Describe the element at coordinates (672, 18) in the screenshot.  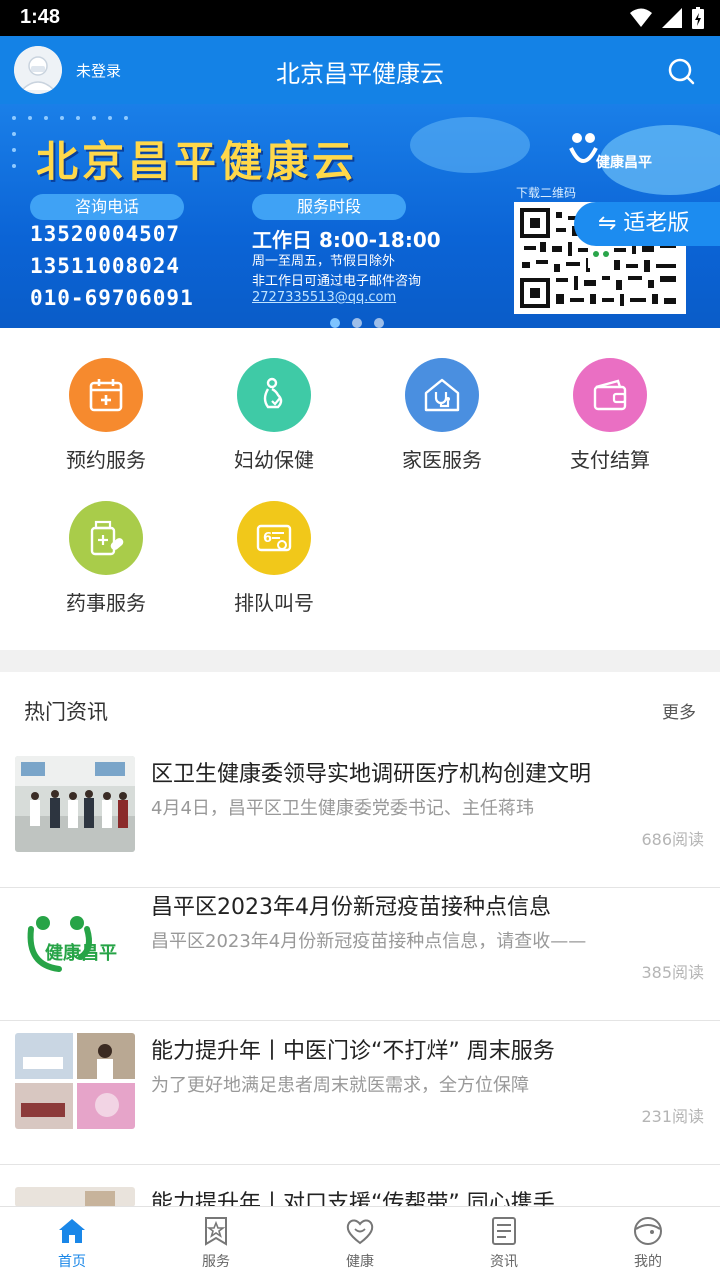
I see `signal-icon` at that location.